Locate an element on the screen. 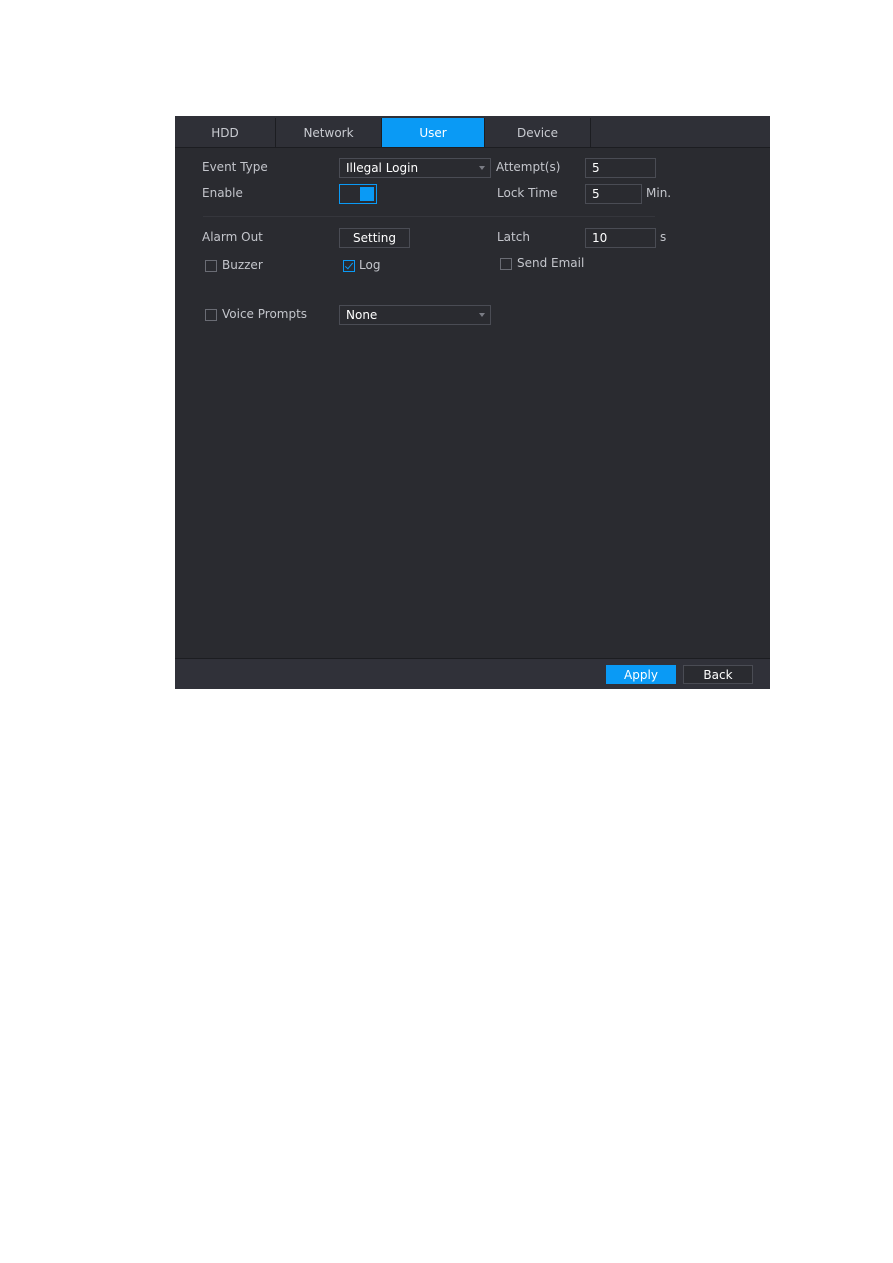 This screenshot has width=893, height=1263. setting-button: Setting is located at coordinates (374, 238).